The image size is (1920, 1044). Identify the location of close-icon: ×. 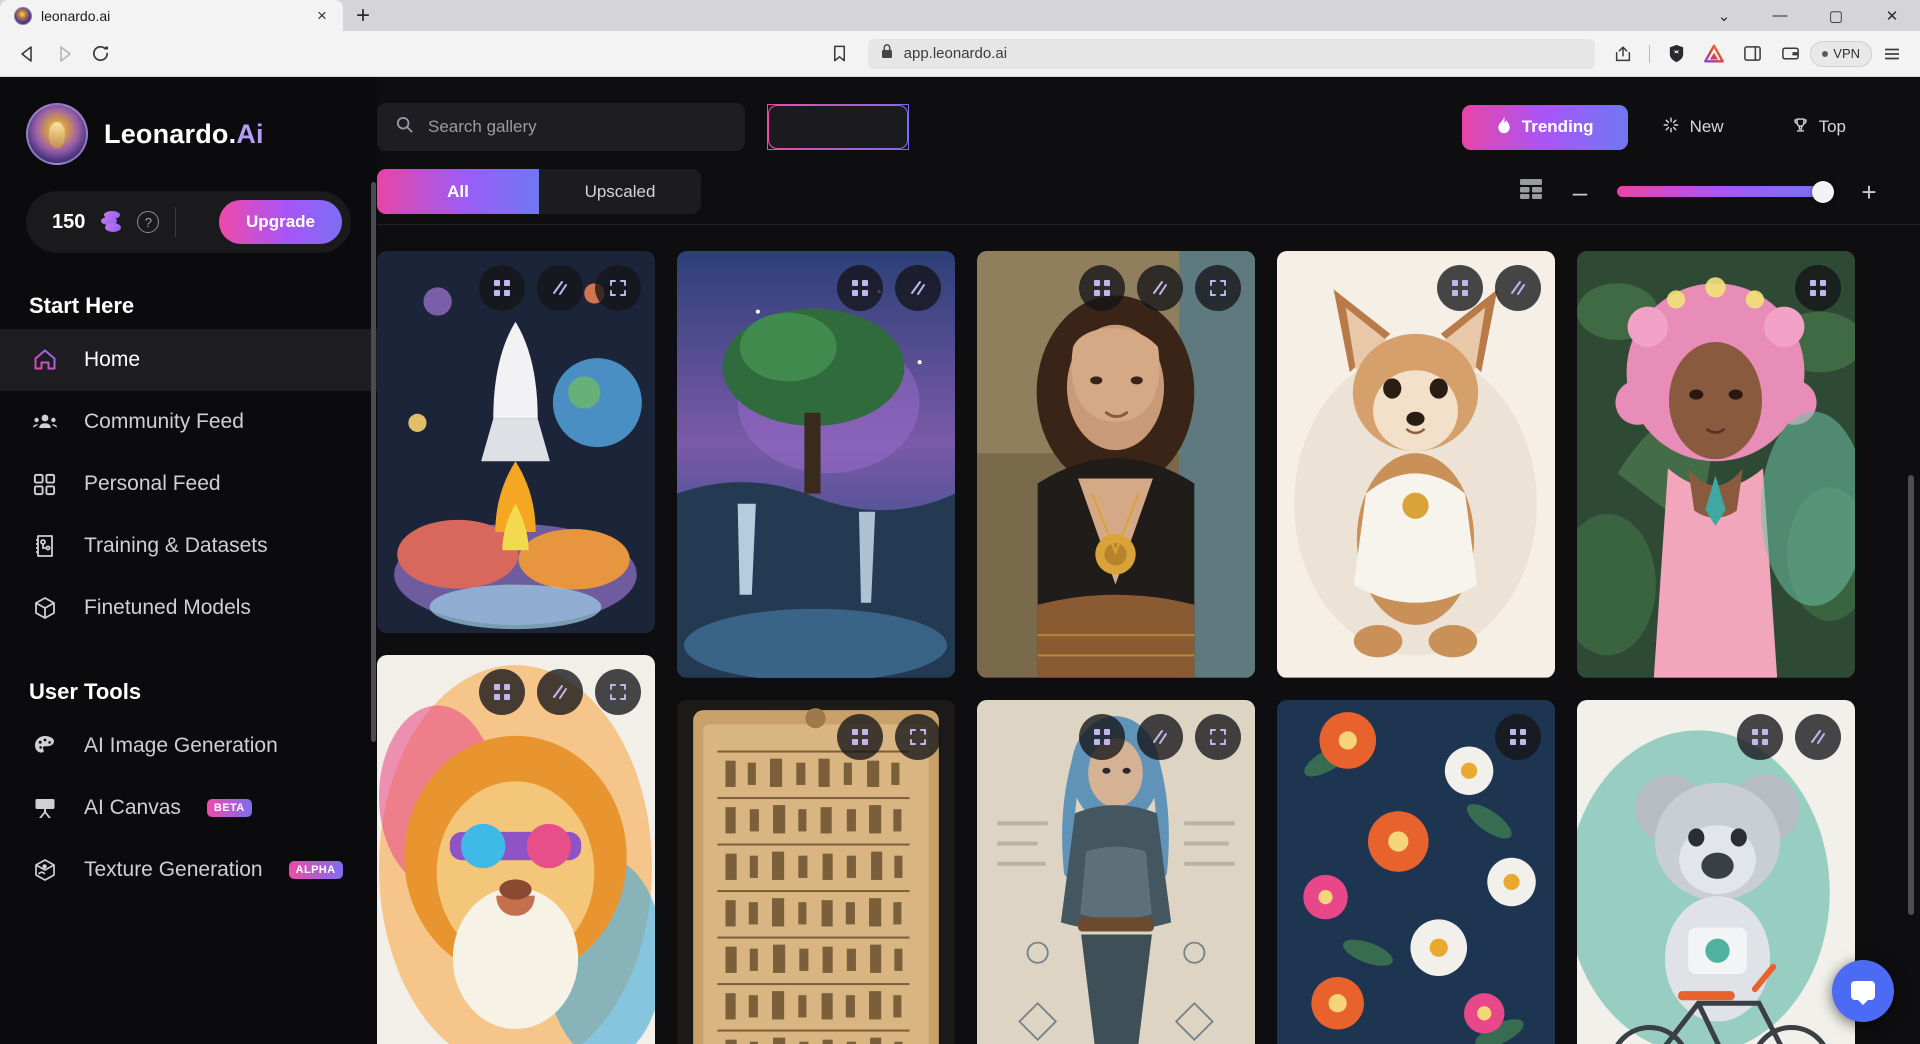
(322, 16).